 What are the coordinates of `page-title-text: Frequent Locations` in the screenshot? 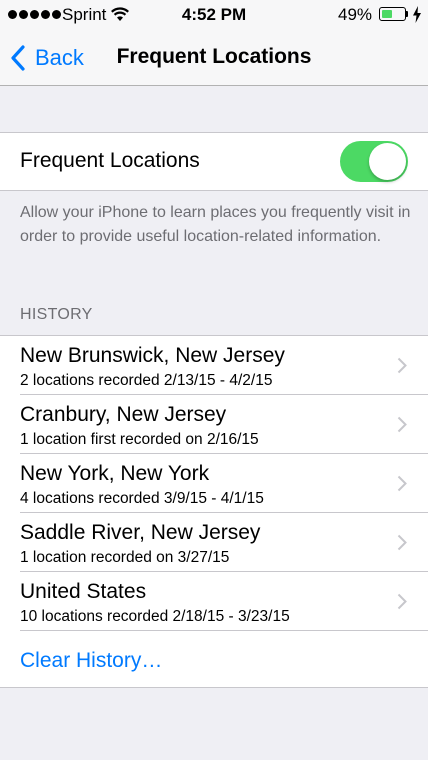 It's located at (214, 56).